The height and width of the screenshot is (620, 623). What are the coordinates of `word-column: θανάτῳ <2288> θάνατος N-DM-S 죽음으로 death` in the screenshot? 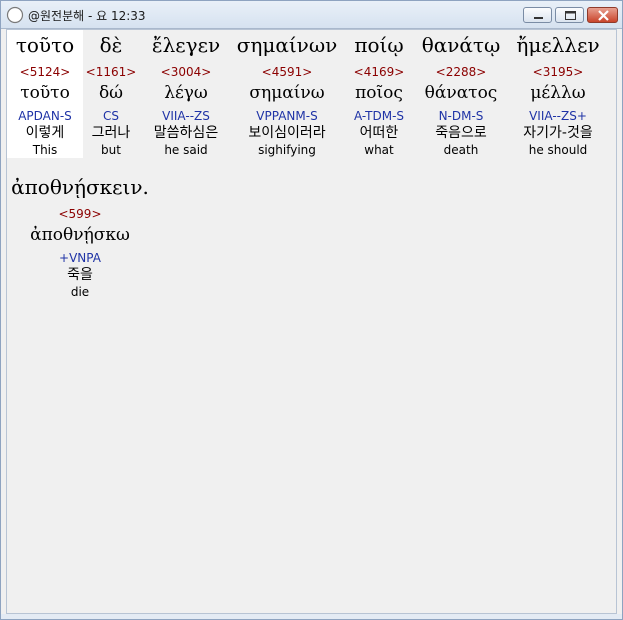 It's located at (461, 94).